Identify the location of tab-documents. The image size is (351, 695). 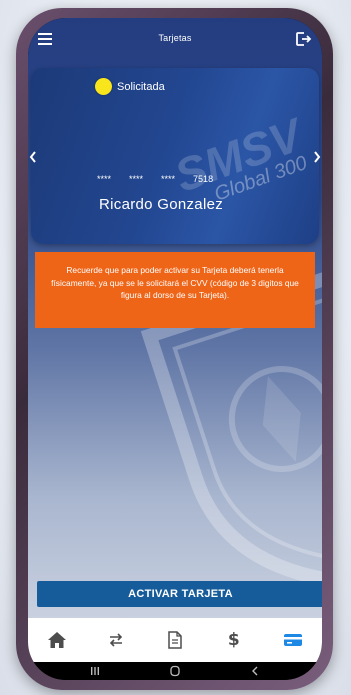
(175, 640).